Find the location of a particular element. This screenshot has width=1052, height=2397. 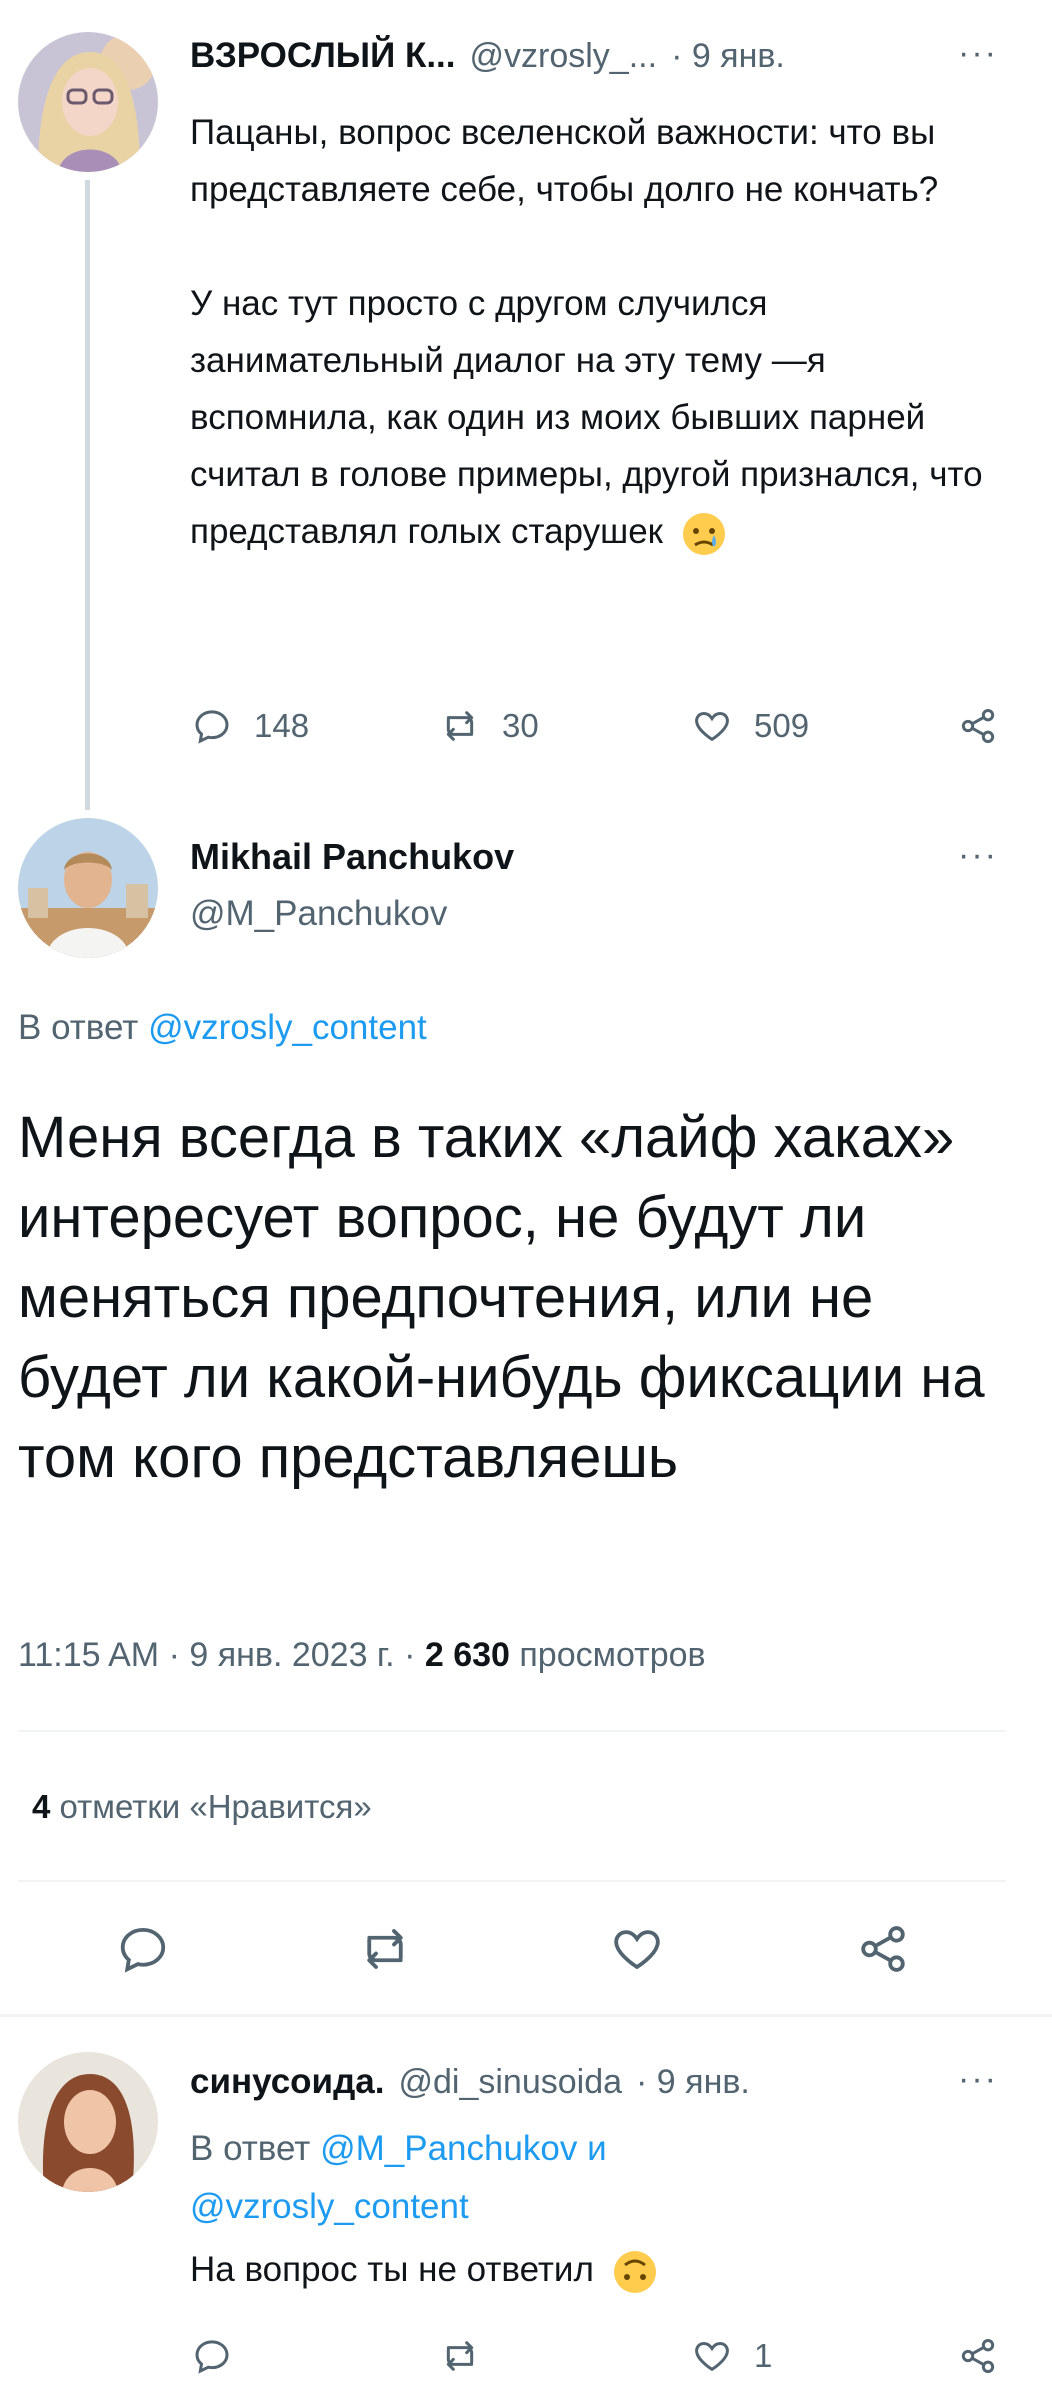

author-name: синусоида. is located at coordinates (287, 2082).